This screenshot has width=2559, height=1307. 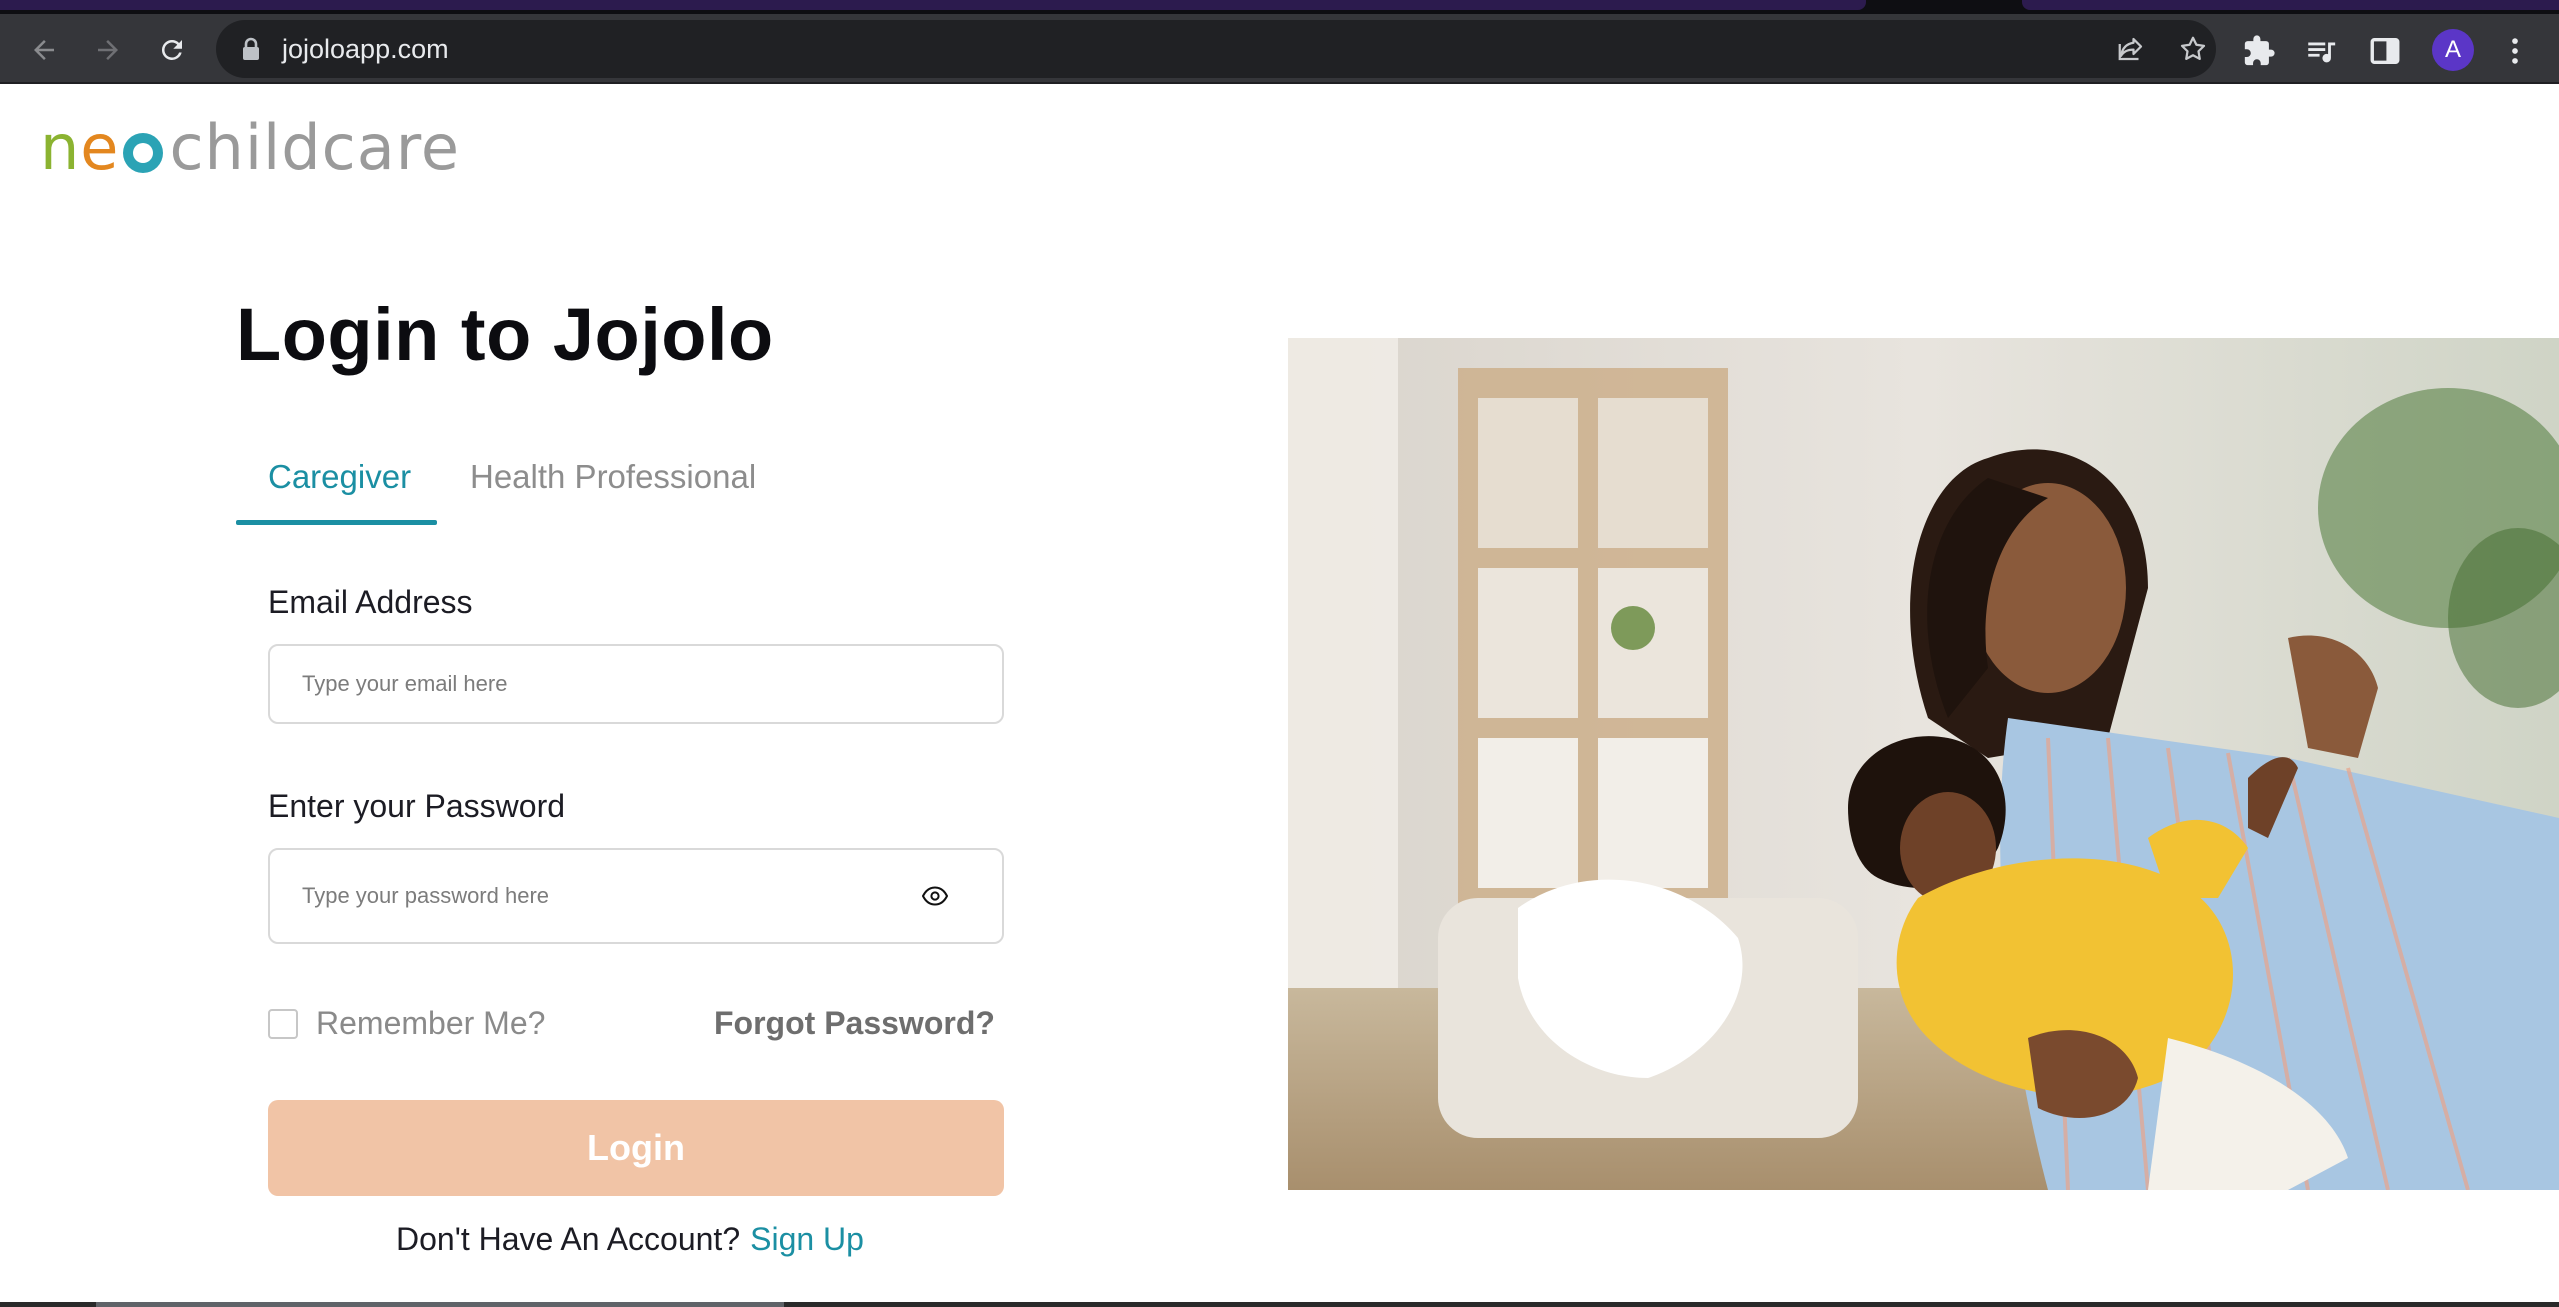 What do you see at coordinates (2321, 51) in the screenshot?
I see `media-icon` at bounding box center [2321, 51].